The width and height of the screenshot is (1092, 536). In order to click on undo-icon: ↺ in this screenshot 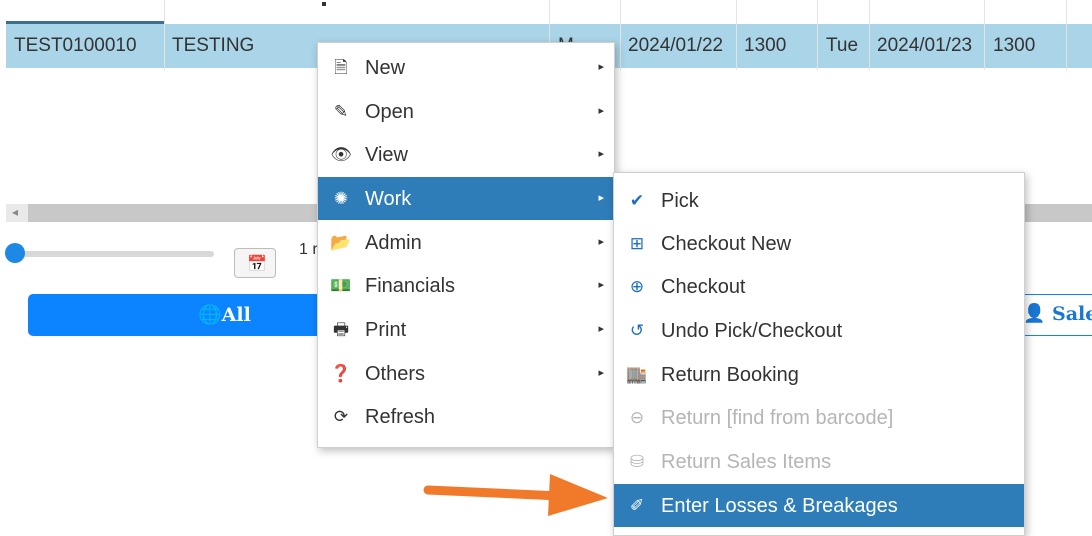, I will do `click(637, 330)`.